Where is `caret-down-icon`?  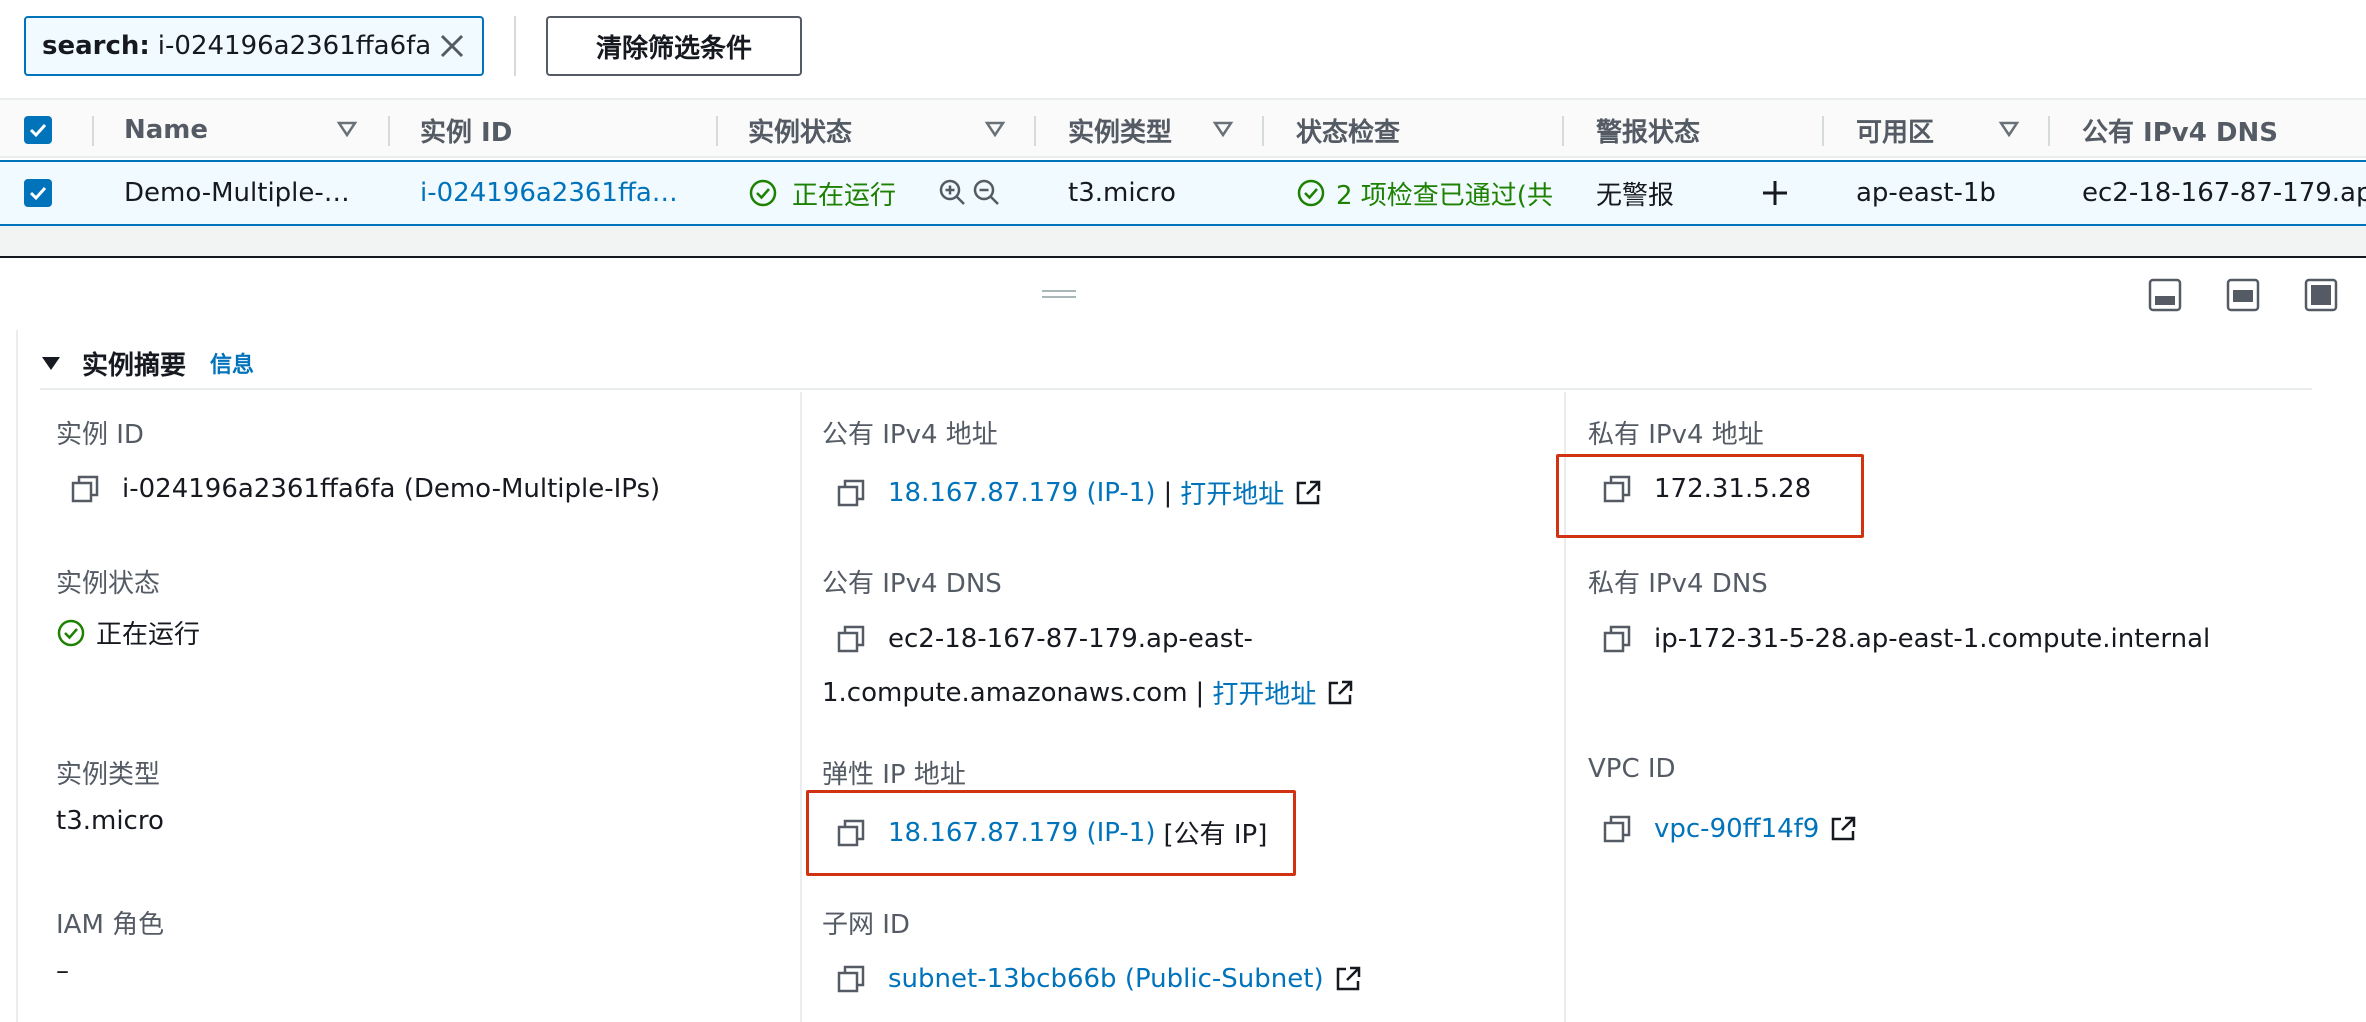
caret-down-icon is located at coordinates (51, 363).